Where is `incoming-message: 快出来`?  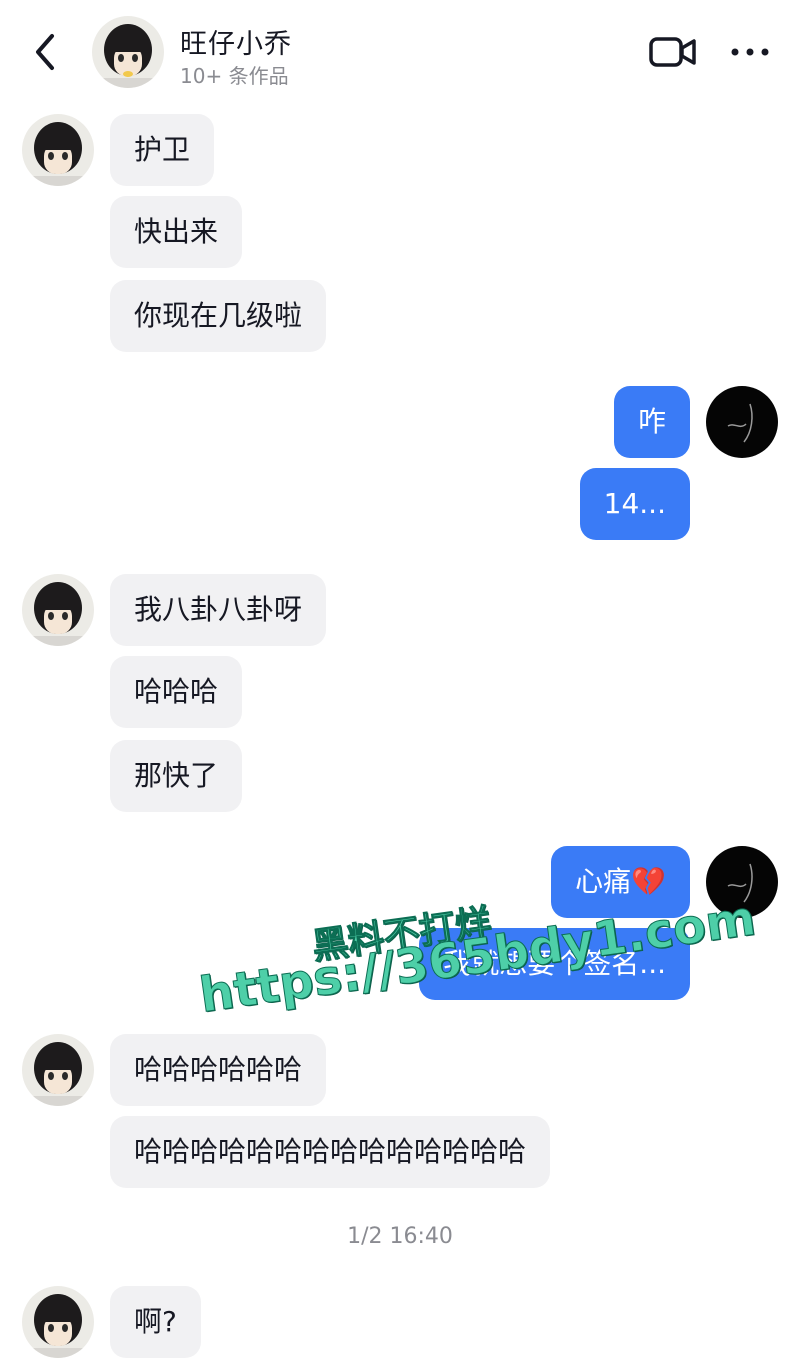
incoming-message: 快出来 is located at coordinates (176, 232).